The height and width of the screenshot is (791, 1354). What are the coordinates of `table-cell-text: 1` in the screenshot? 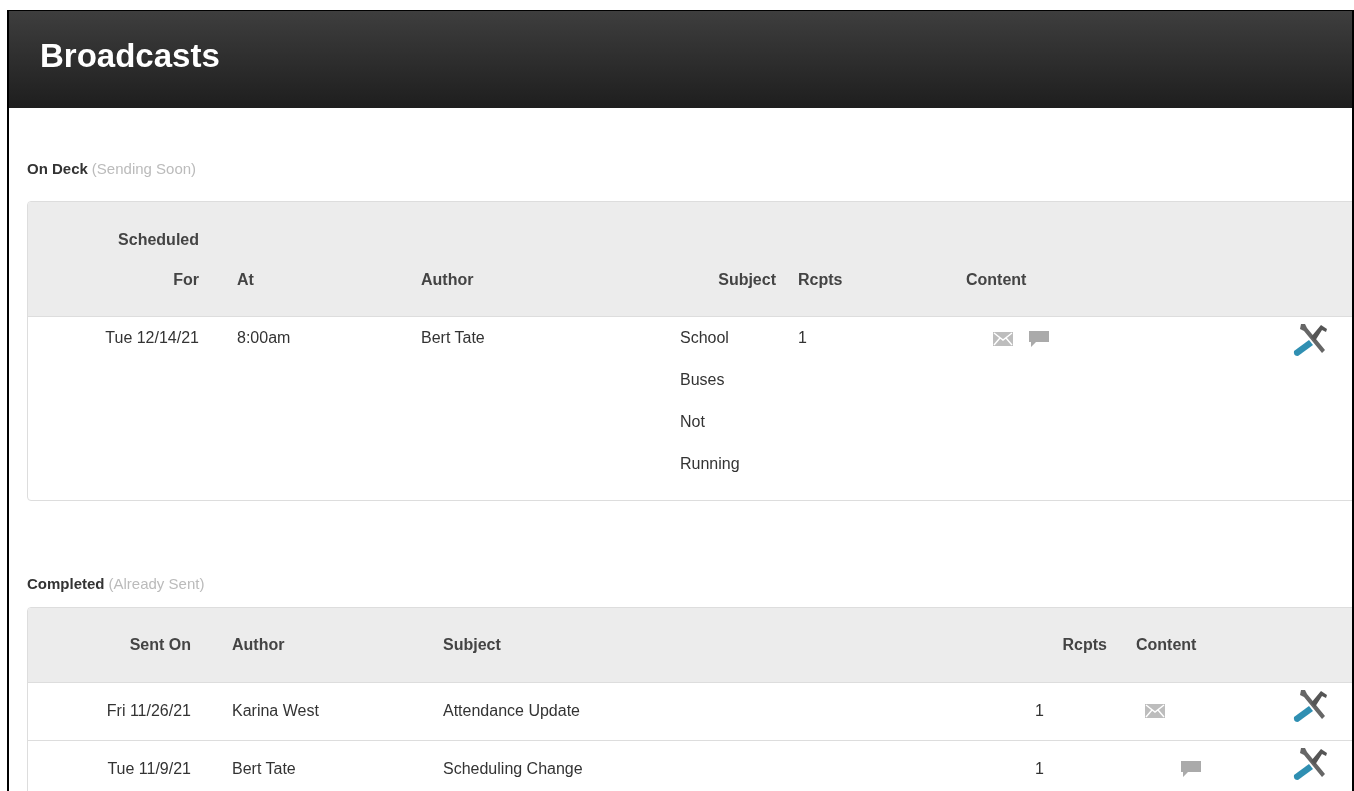 It's located at (802, 337).